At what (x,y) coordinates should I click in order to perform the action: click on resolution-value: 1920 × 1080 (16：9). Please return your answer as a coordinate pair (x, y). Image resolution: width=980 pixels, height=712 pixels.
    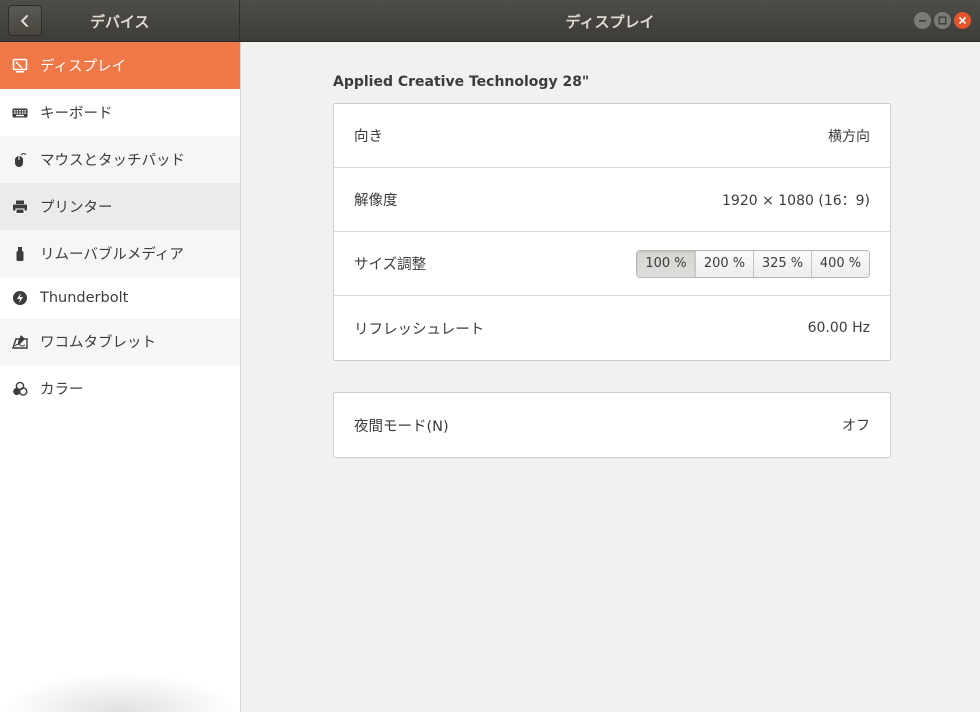
    Looking at the image, I should click on (796, 200).